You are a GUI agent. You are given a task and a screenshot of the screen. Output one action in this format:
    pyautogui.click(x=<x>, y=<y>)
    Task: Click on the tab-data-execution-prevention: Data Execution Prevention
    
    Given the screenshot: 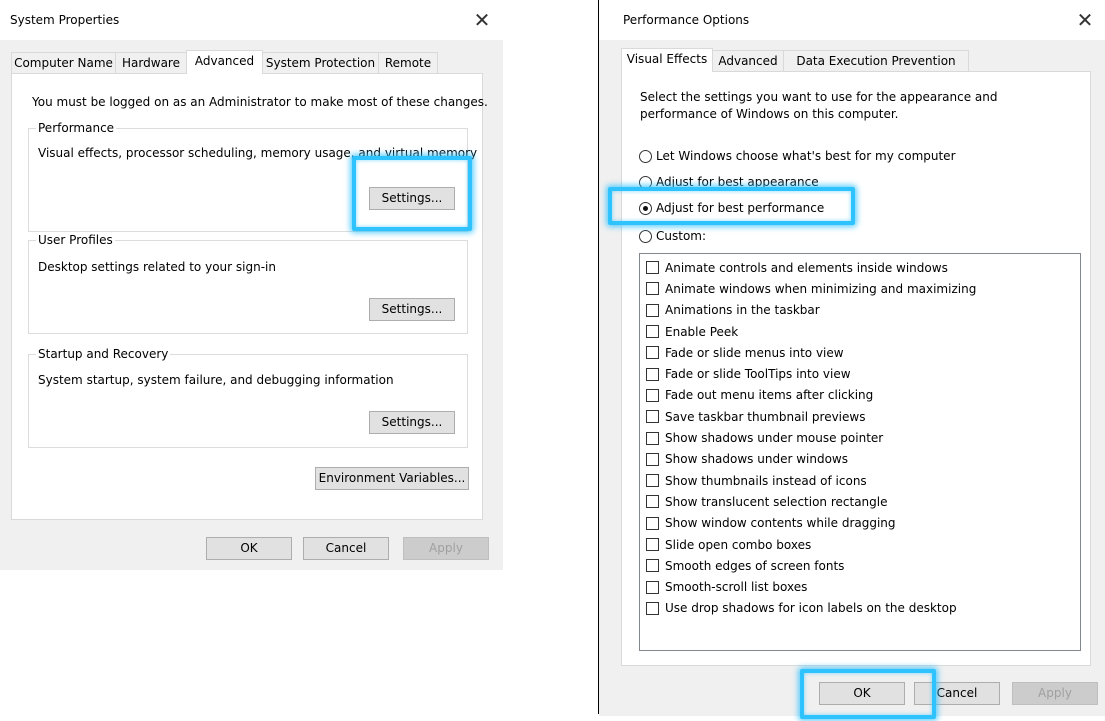 What is the action you would take?
    pyautogui.click(x=876, y=60)
    